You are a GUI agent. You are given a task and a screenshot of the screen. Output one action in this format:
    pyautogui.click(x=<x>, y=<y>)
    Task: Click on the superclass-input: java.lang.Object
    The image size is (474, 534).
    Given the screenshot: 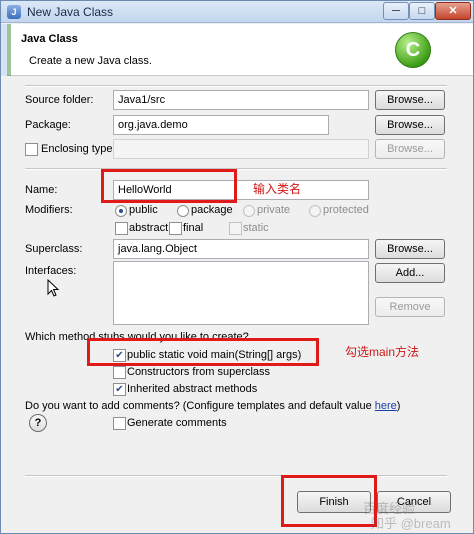 What is the action you would take?
    pyautogui.click(x=241, y=249)
    